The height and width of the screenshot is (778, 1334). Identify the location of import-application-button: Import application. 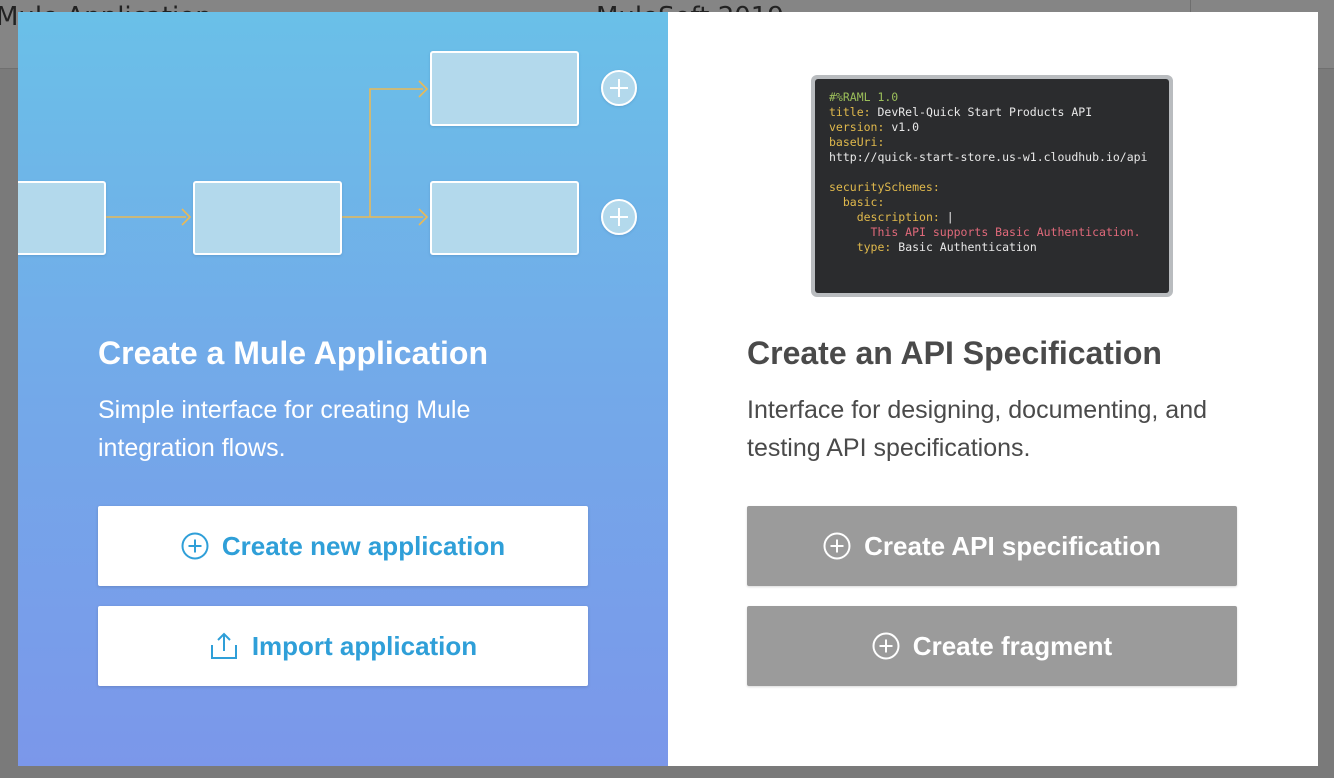
(343, 646).